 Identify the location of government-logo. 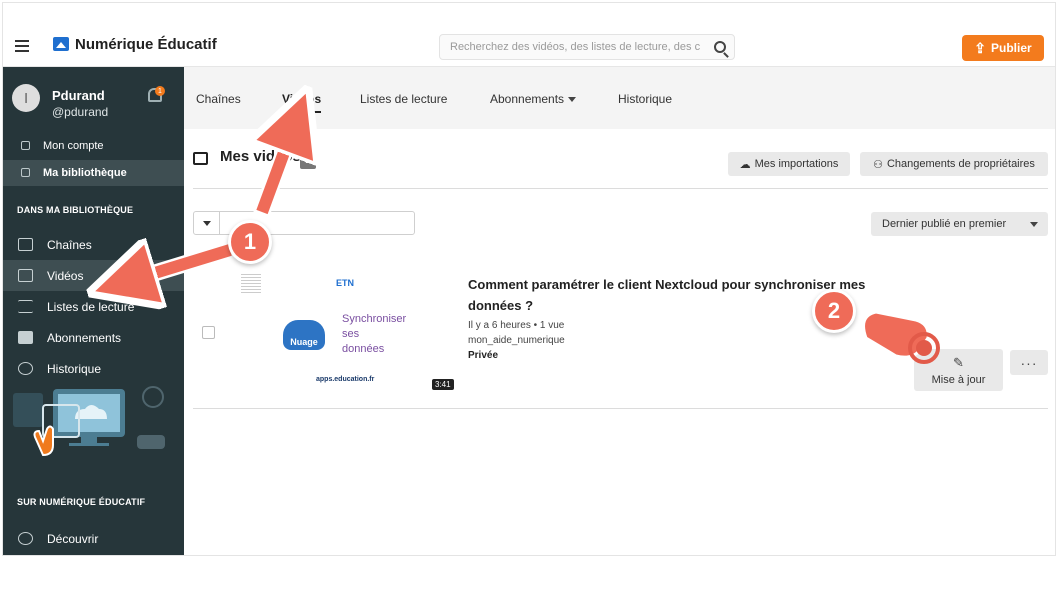
(251, 284).